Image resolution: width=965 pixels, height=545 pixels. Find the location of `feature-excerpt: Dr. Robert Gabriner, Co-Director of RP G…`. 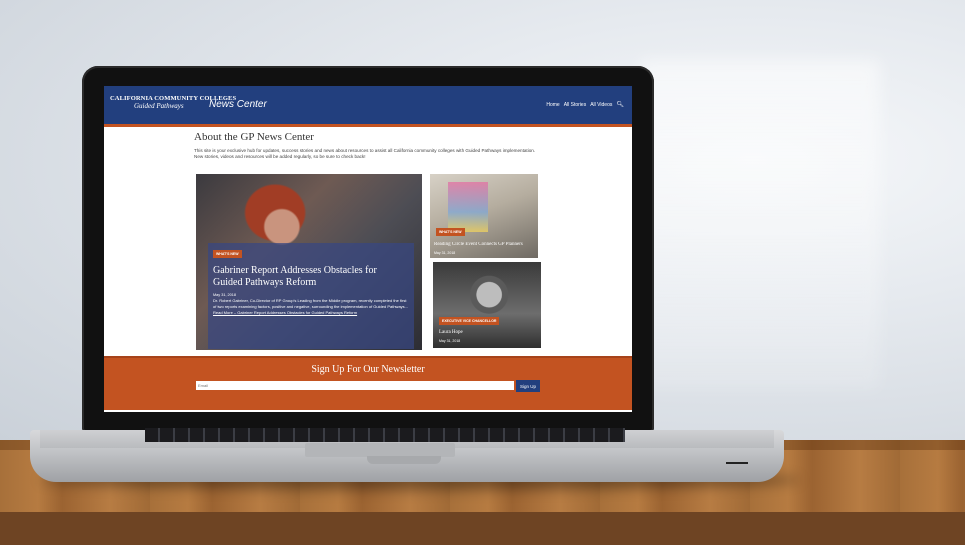

feature-excerpt: Dr. Robert Gabriner, Co-Director of RP G… is located at coordinates (310, 307).